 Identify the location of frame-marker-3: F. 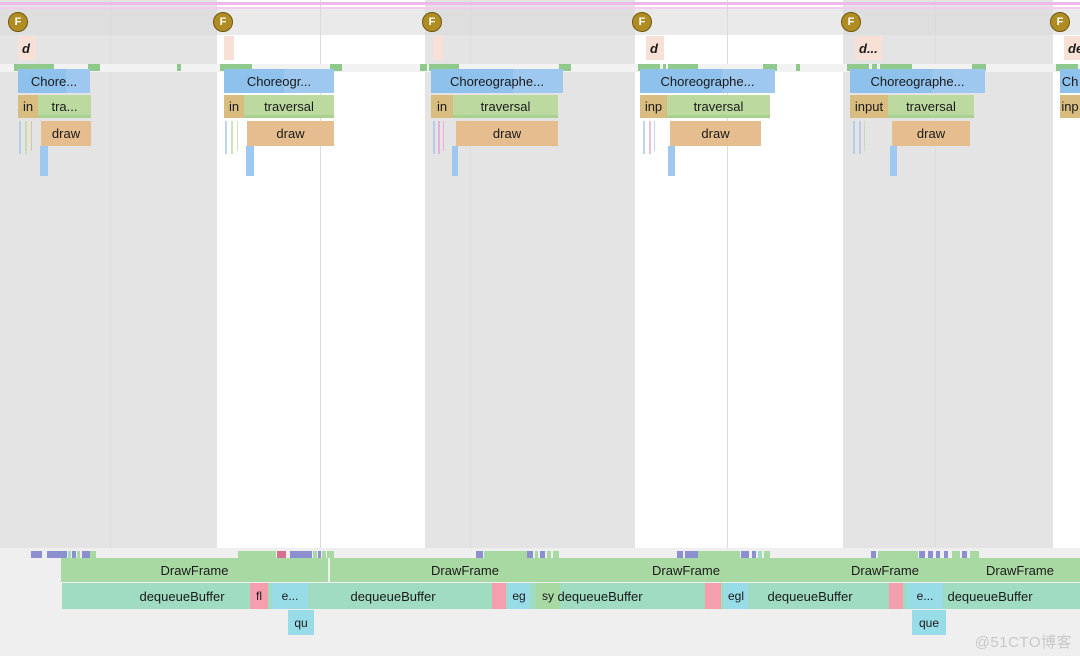
(432, 22).